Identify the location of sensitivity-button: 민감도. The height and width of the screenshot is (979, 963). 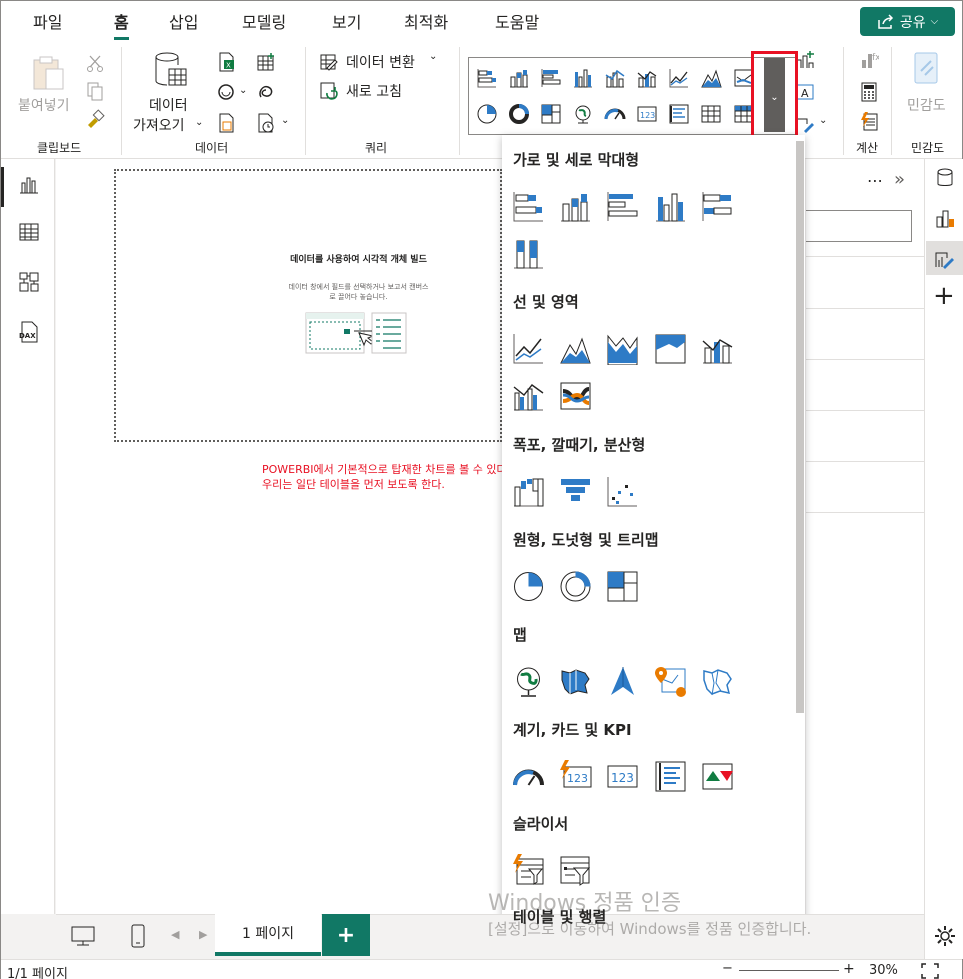
(930, 92).